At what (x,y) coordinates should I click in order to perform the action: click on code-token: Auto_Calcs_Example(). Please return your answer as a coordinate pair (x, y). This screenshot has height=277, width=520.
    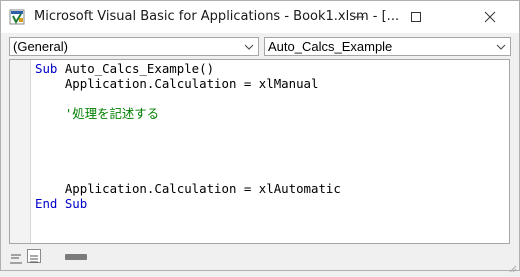
    Looking at the image, I should click on (136, 68).